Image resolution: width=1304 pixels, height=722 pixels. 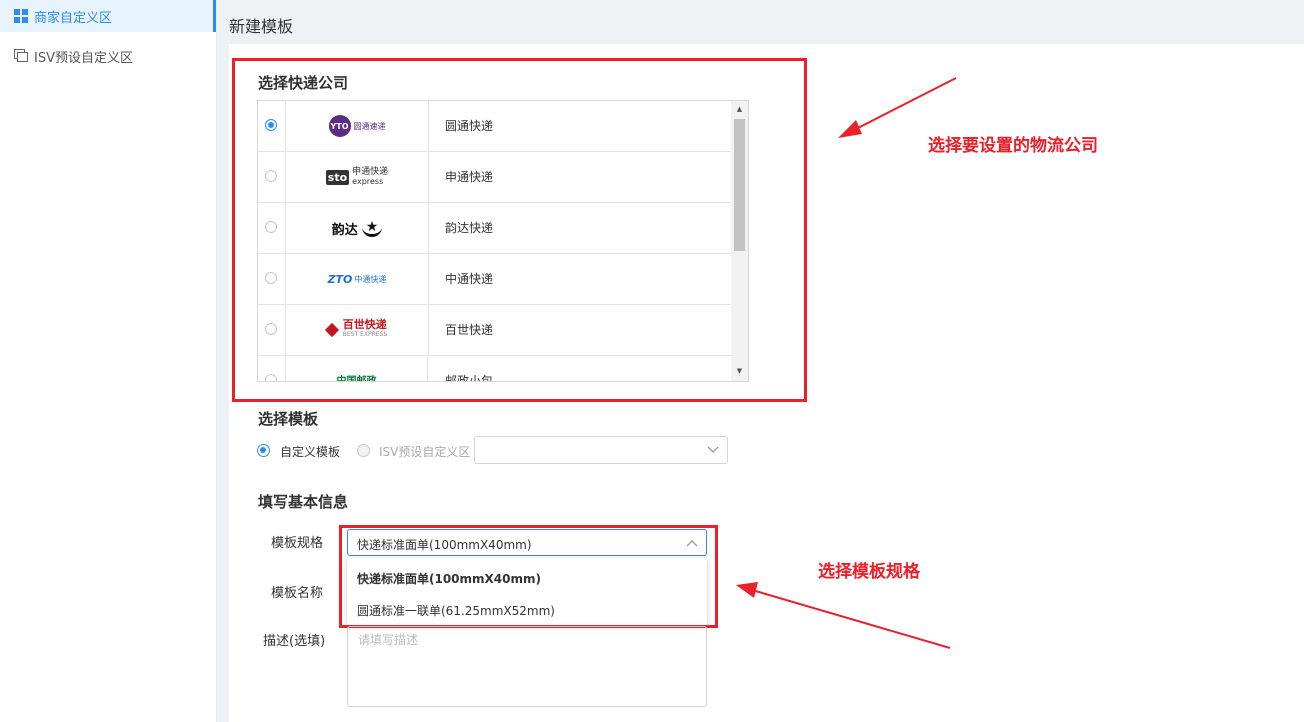 I want to click on desc-placeholder: 请填写描述, so click(x=388, y=640).